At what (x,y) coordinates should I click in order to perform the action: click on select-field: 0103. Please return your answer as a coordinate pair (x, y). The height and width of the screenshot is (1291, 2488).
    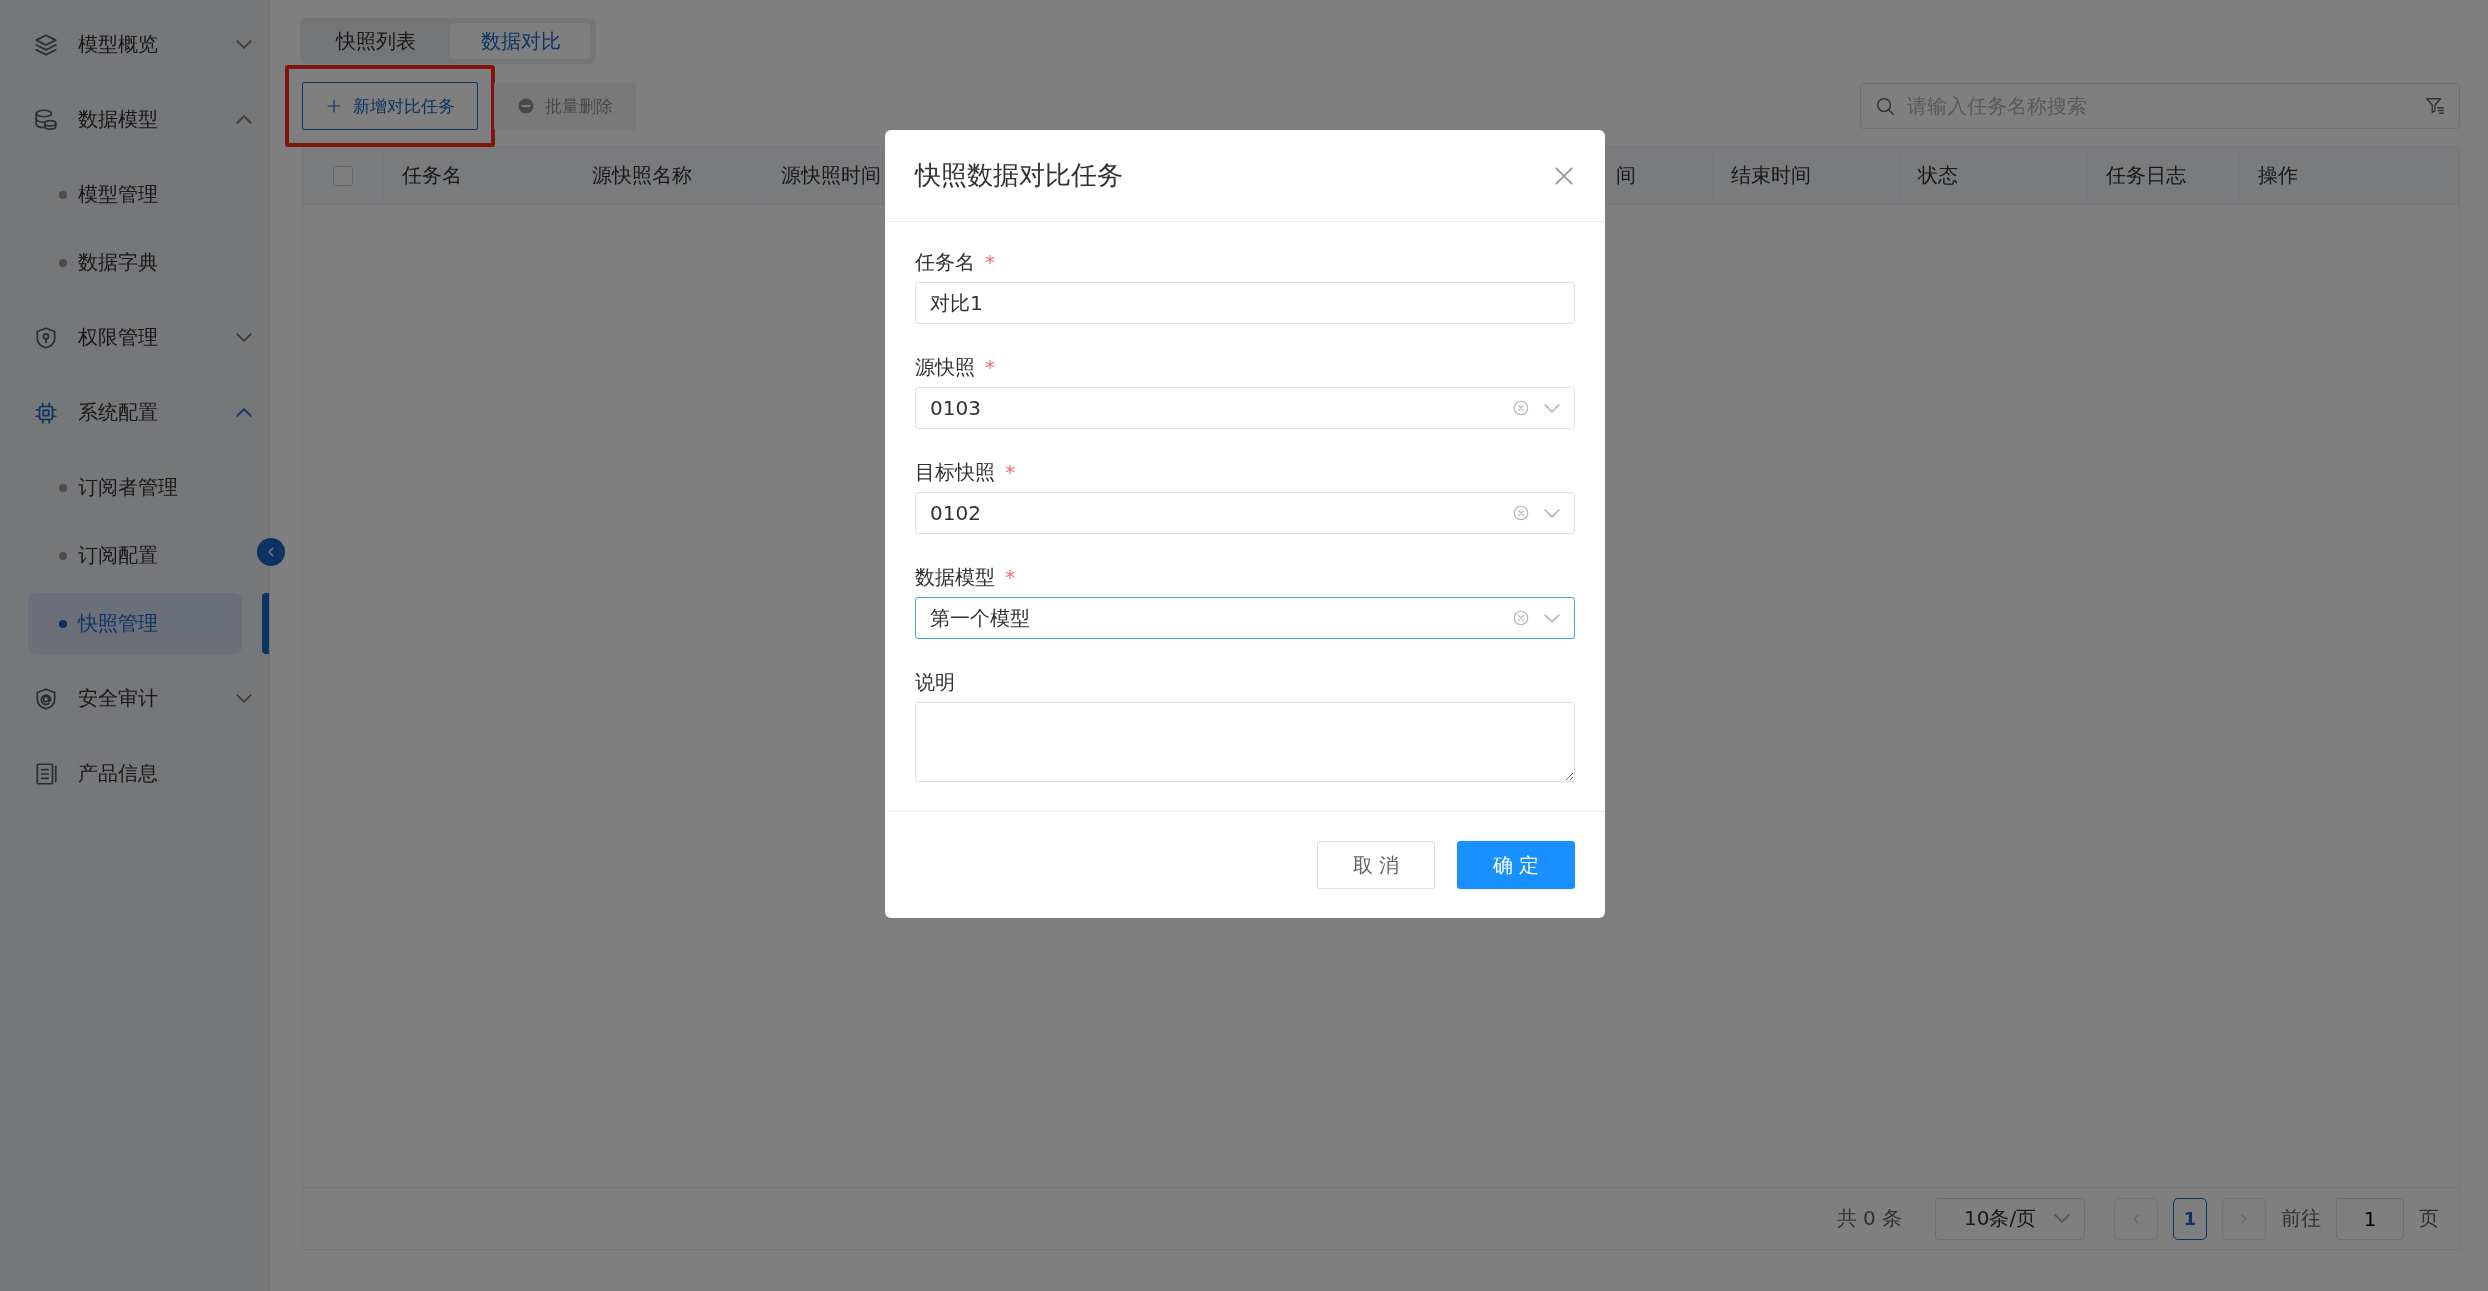
    Looking at the image, I should click on (1245, 408).